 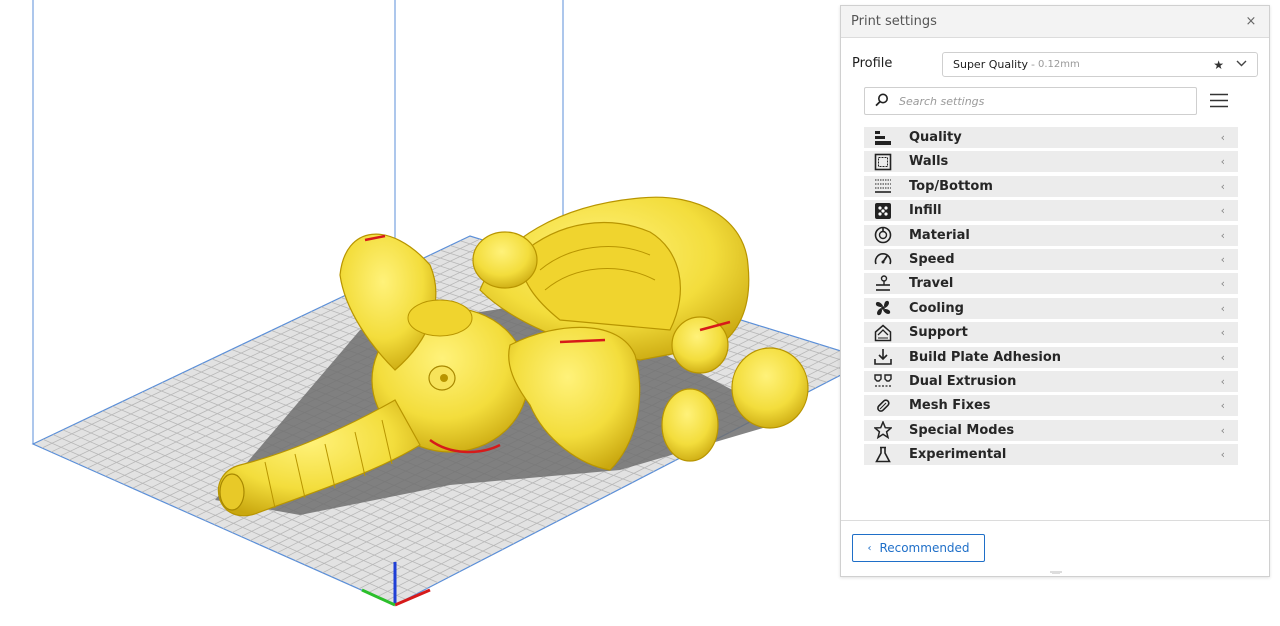 What do you see at coordinates (958, 455) in the screenshot?
I see `category-label: Experimental` at bounding box center [958, 455].